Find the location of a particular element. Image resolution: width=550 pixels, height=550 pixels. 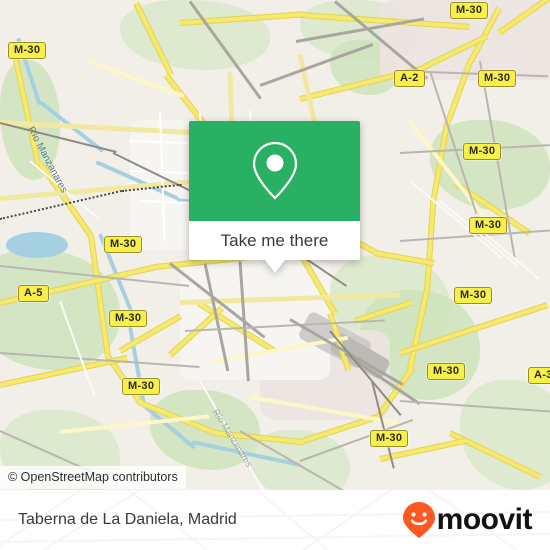

highway-shield: A-5 is located at coordinates (33, 293).